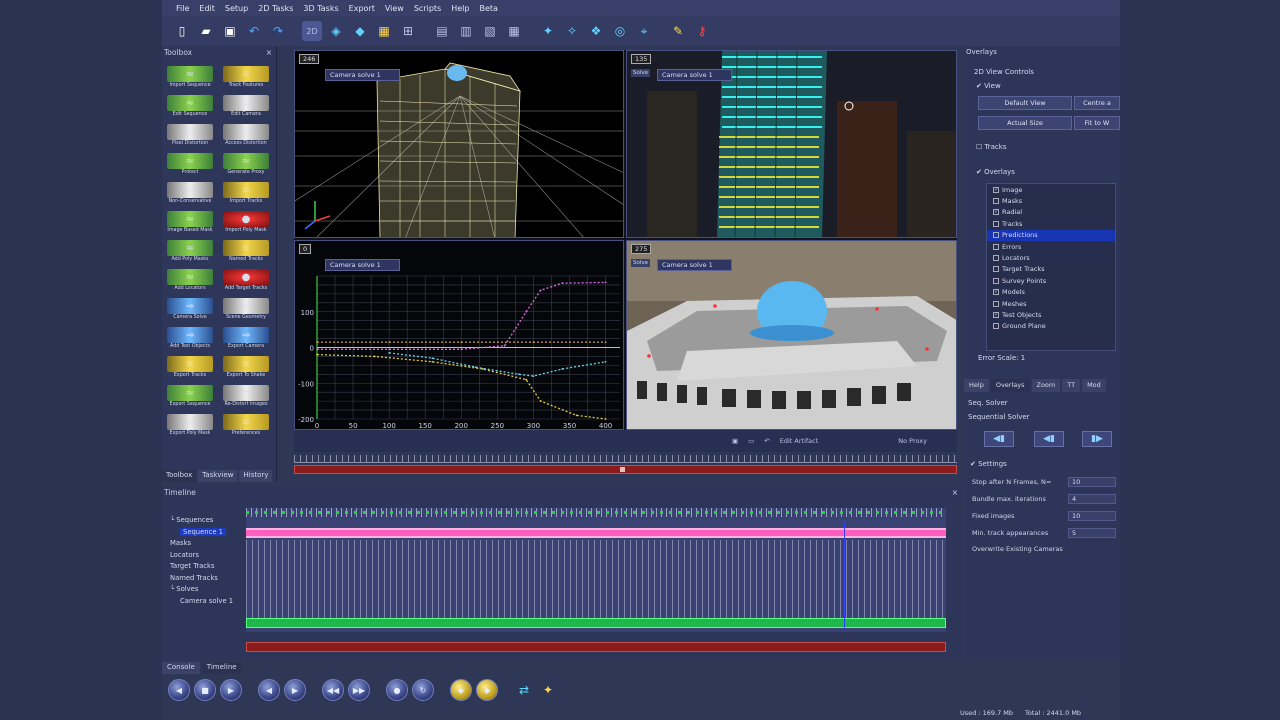  What do you see at coordinates (1051, 212) in the screenshot?
I see `overlay-item-radial: ✓ Radial` at bounding box center [1051, 212].